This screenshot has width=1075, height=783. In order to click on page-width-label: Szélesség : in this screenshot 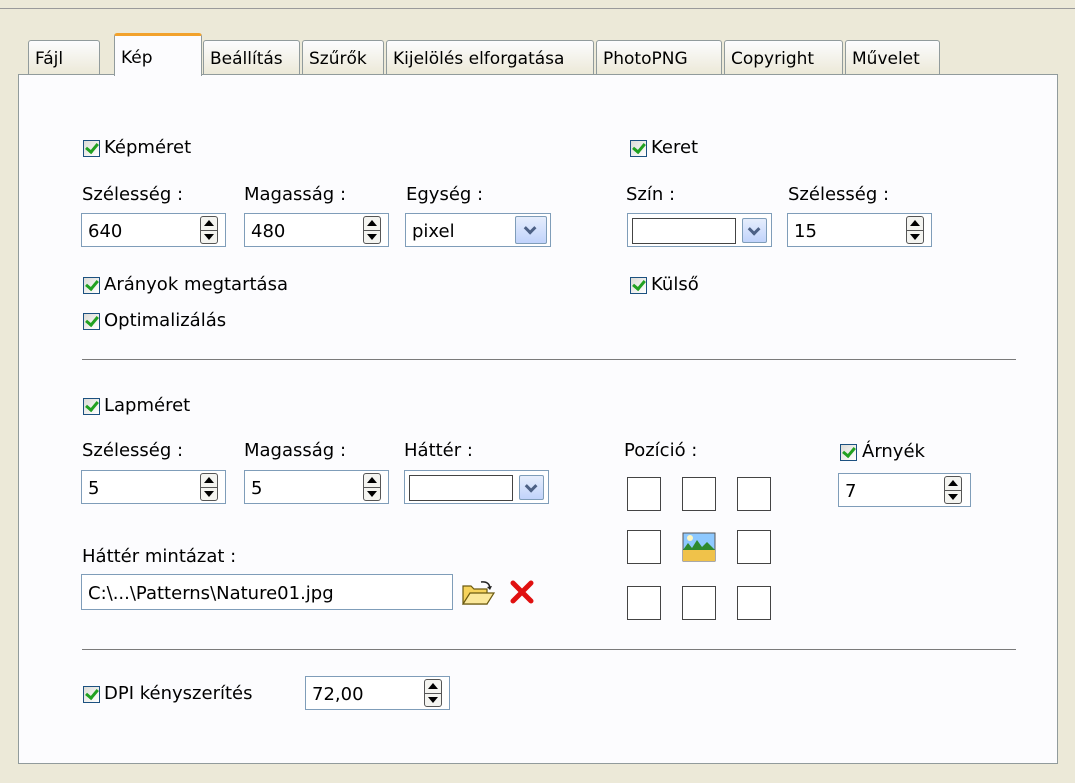, I will do `click(133, 450)`.